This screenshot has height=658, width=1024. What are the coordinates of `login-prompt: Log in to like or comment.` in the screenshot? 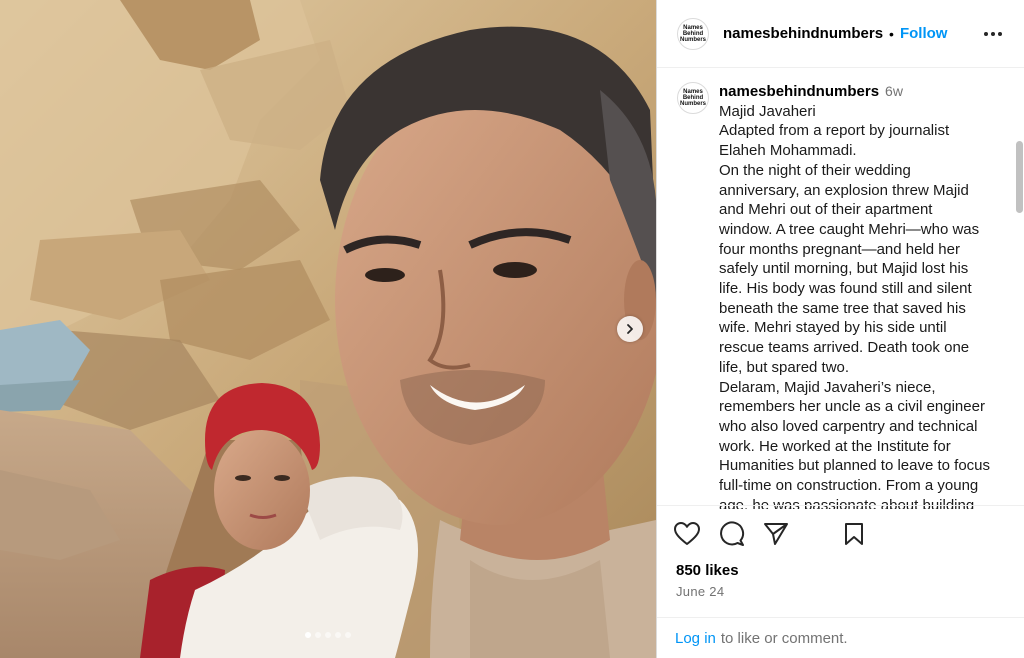 It's located at (840, 637).